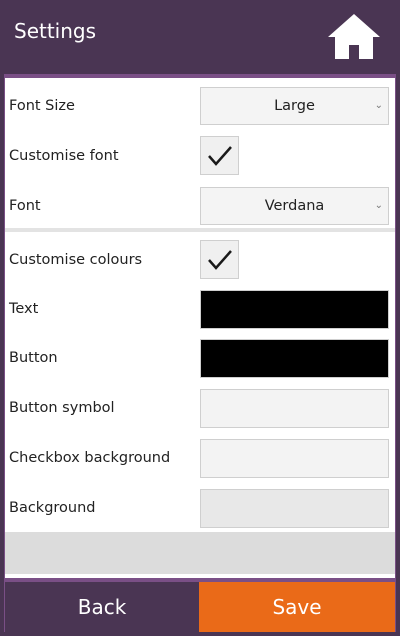 The height and width of the screenshot is (636, 400). Describe the element at coordinates (25, 206) in the screenshot. I see `font-label: Font` at that location.